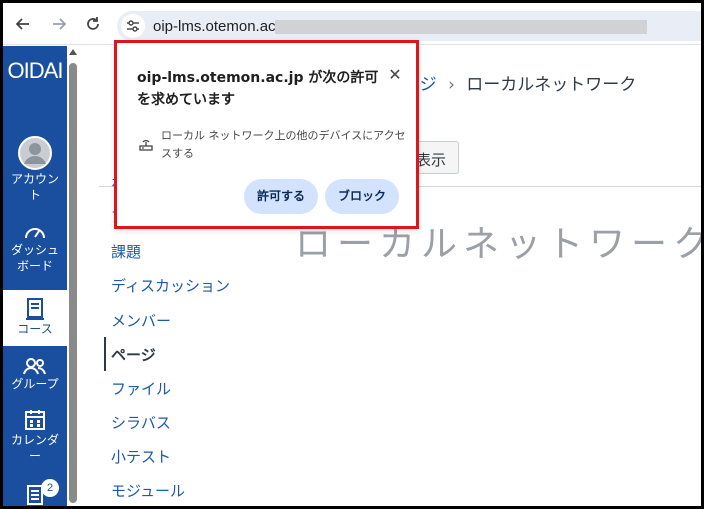 This screenshot has height=509, width=704. I want to click on block-button: ブロック, so click(362, 196).